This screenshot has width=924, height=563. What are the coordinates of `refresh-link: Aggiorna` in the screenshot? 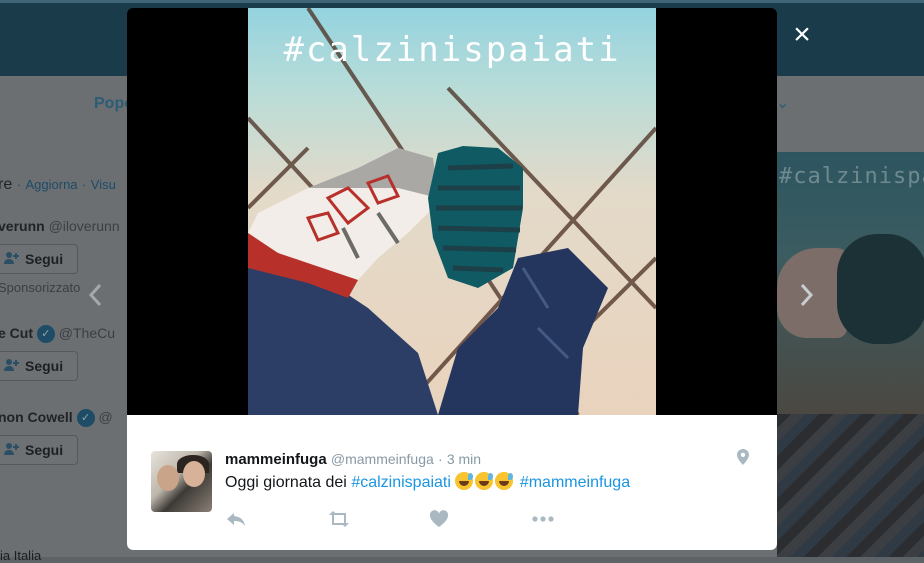 It's located at (51, 184).